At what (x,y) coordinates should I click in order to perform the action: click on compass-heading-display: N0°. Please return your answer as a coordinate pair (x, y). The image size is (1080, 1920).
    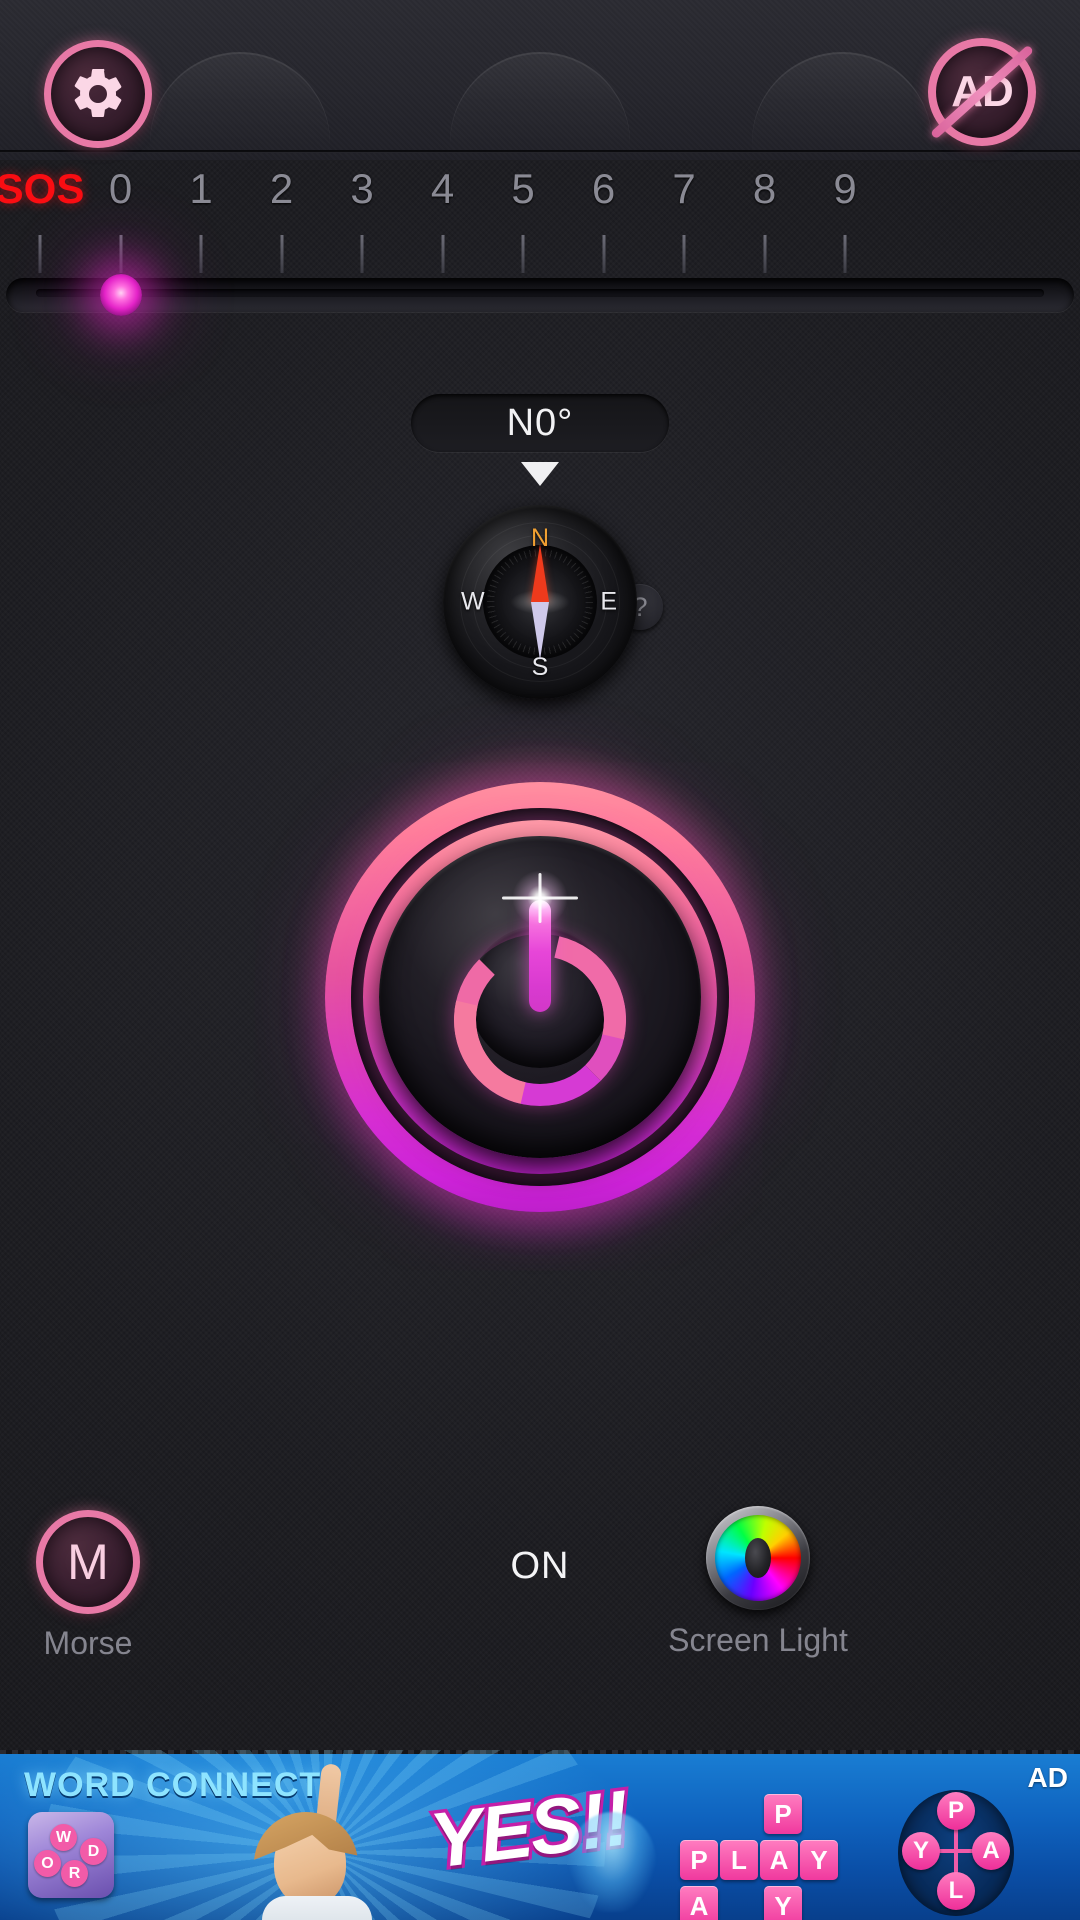
    Looking at the image, I should click on (540, 423).